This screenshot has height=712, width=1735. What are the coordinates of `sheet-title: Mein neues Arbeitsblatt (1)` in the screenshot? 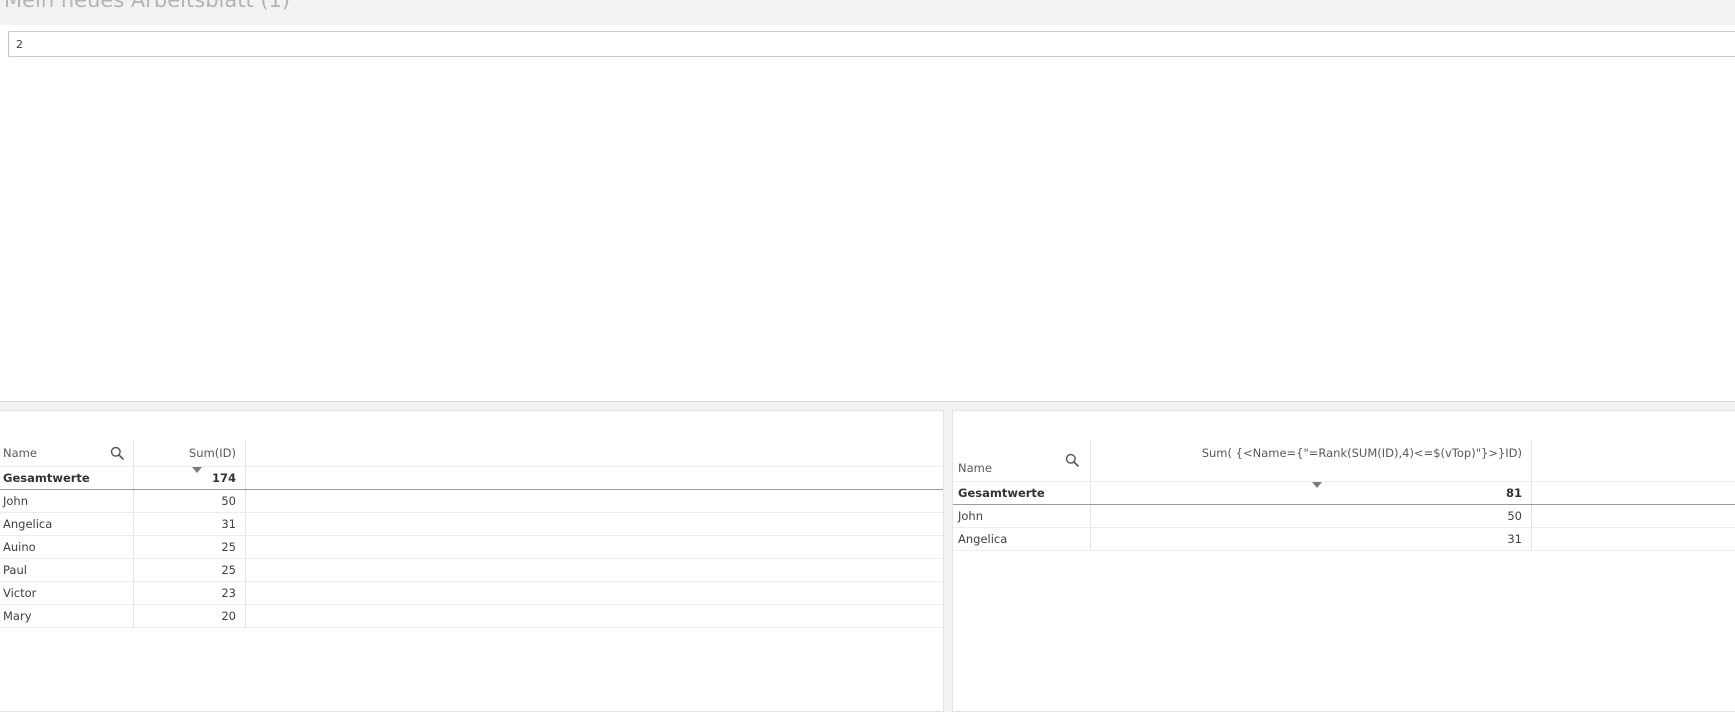 It's located at (147, 6).